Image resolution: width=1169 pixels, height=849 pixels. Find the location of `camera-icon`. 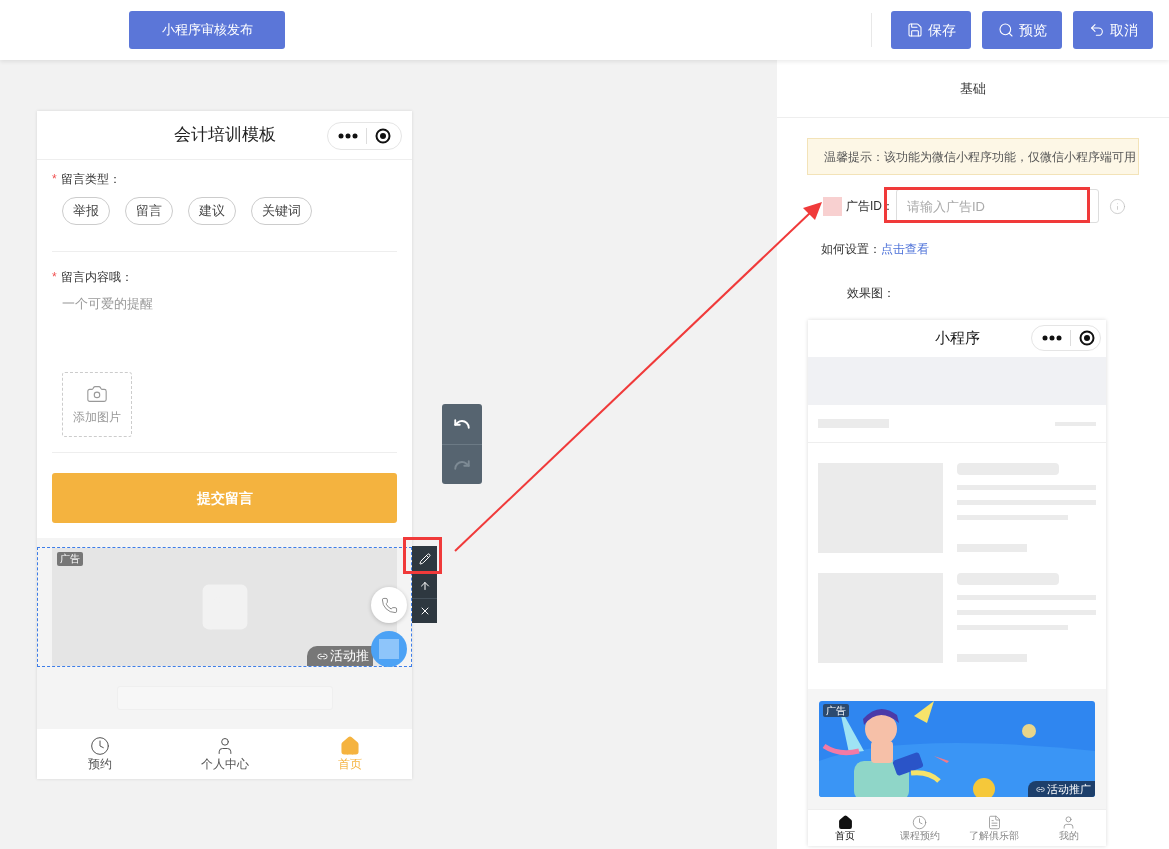

camera-icon is located at coordinates (97, 394).